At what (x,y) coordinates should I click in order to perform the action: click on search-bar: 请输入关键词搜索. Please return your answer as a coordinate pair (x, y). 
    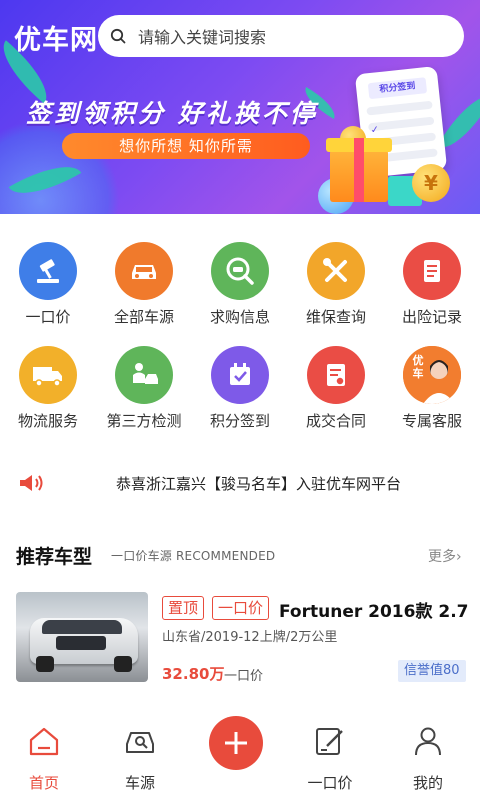
    Looking at the image, I should click on (281, 36).